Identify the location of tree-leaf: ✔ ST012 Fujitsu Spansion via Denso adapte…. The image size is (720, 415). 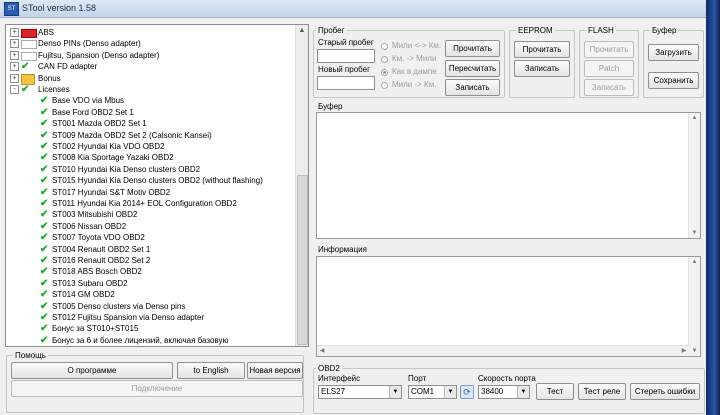
(150, 317).